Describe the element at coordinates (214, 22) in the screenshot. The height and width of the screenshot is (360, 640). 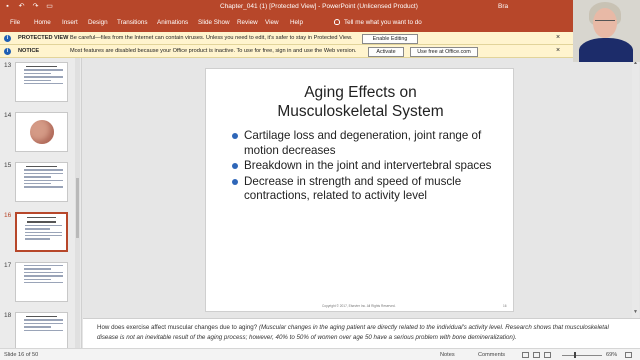
I see `tab-slide-show: Slide Show` at that location.